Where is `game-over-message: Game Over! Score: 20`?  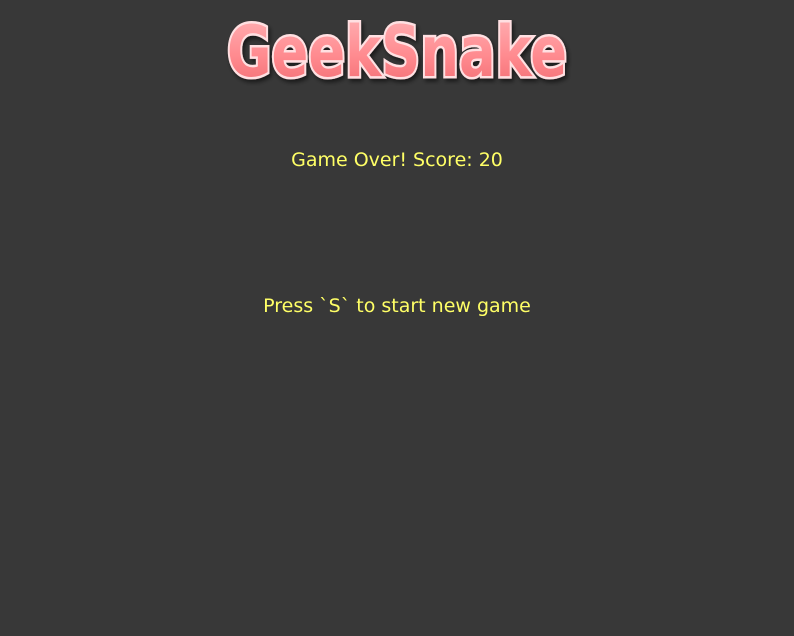
game-over-message: Game Over! Score: 20 is located at coordinates (397, 160).